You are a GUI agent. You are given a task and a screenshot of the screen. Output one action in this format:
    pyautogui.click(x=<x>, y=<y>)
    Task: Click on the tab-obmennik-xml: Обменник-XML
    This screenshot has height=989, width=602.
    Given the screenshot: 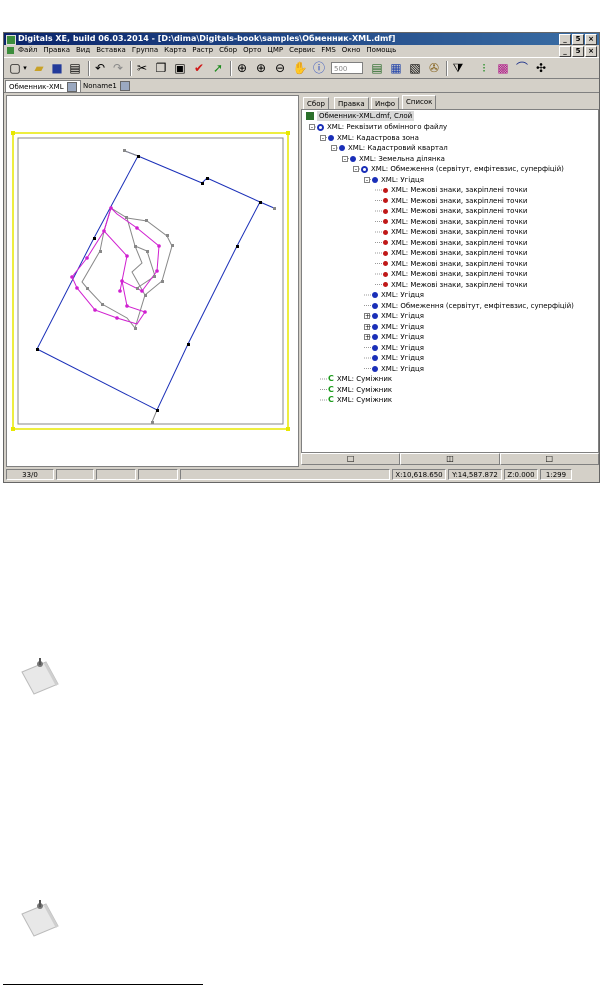 What is the action you would take?
    pyautogui.click(x=43, y=86)
    